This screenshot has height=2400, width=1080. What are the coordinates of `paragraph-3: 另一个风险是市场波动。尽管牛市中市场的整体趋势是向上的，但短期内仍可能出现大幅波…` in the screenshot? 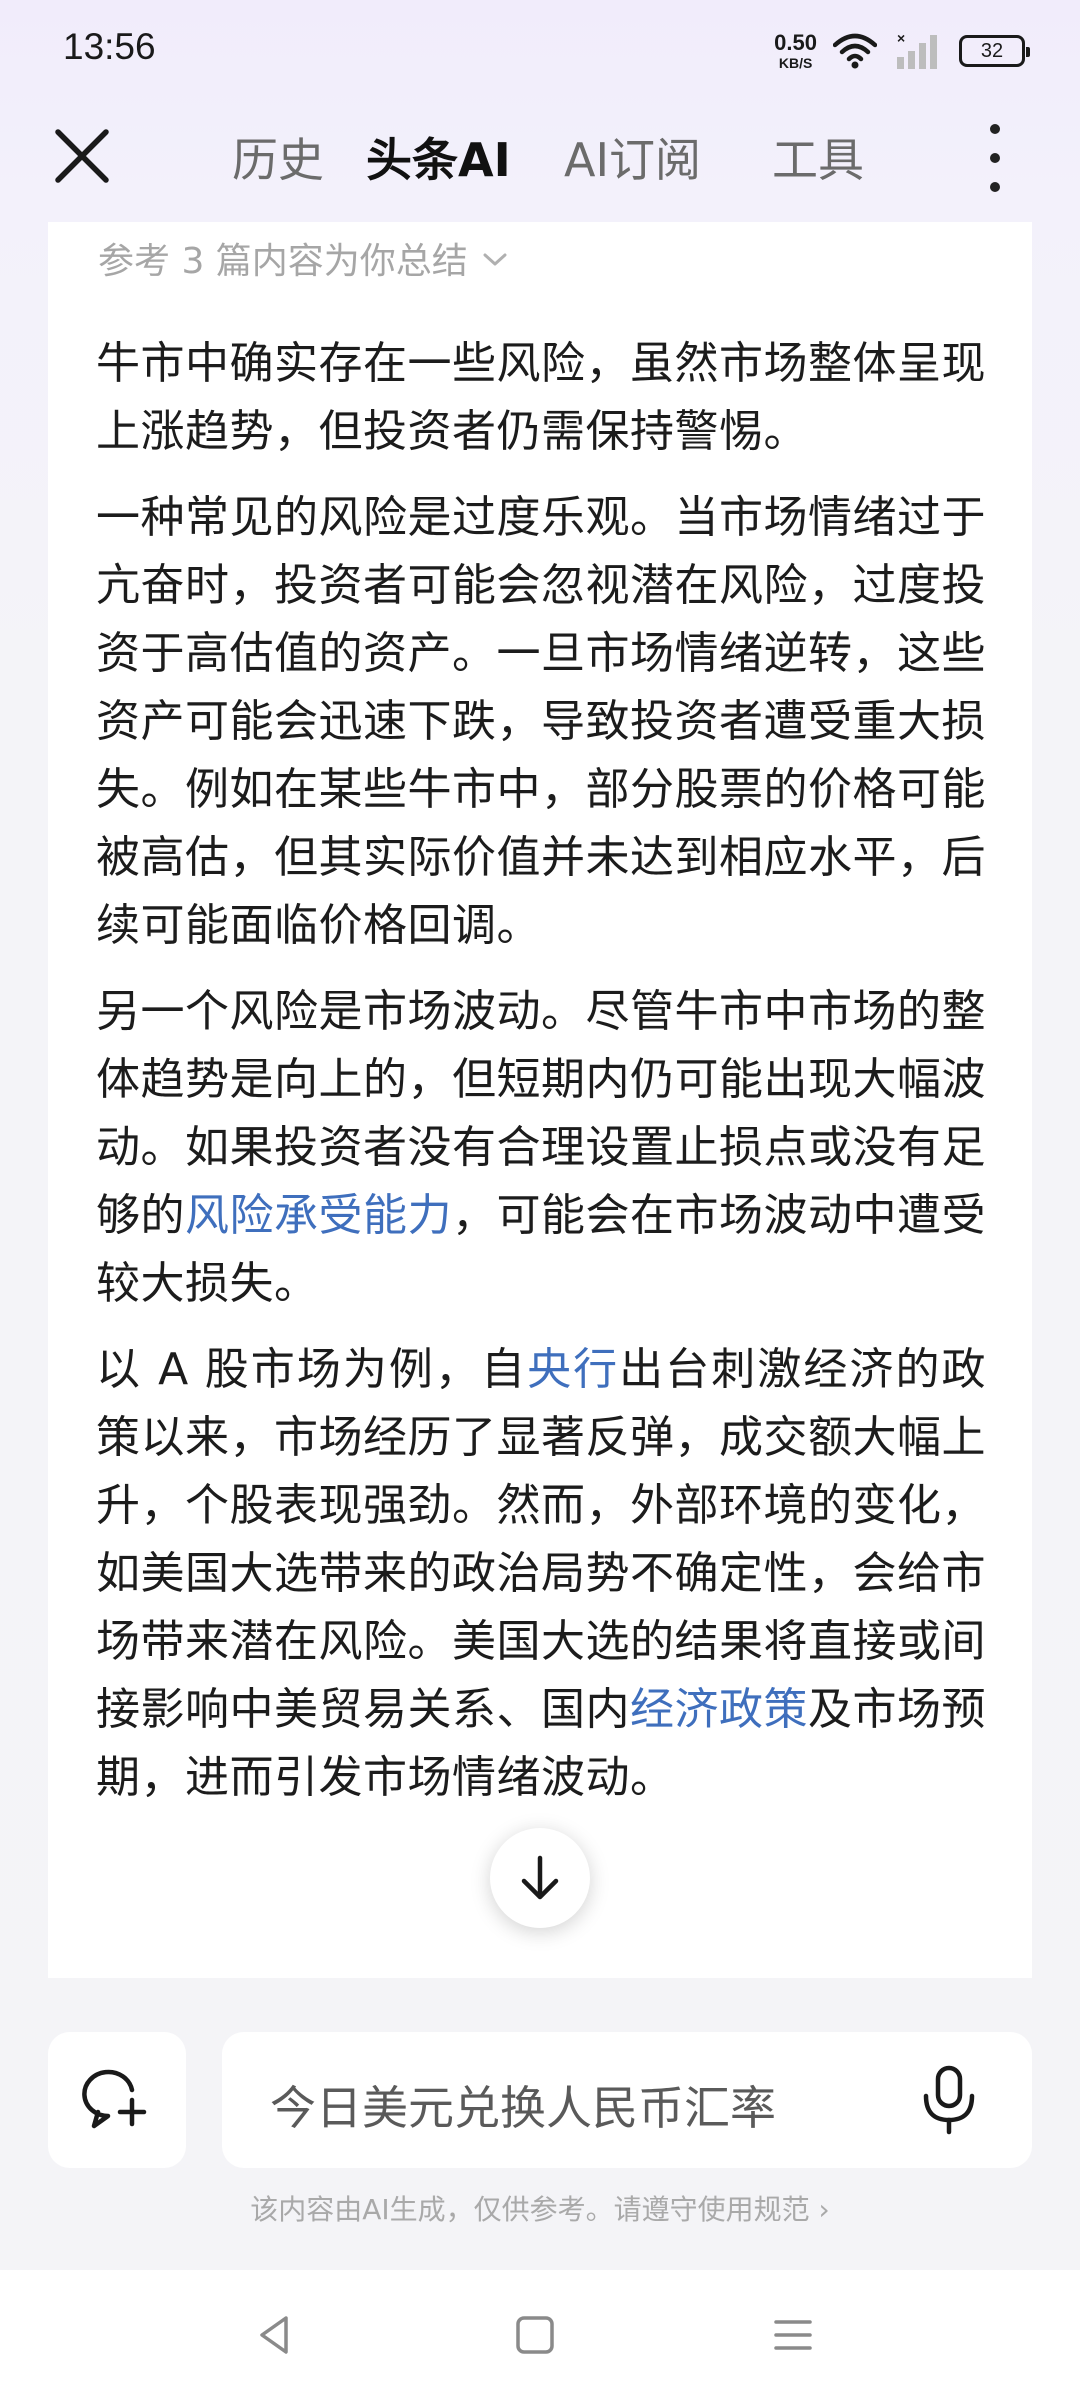 It's located at (541, 1148).